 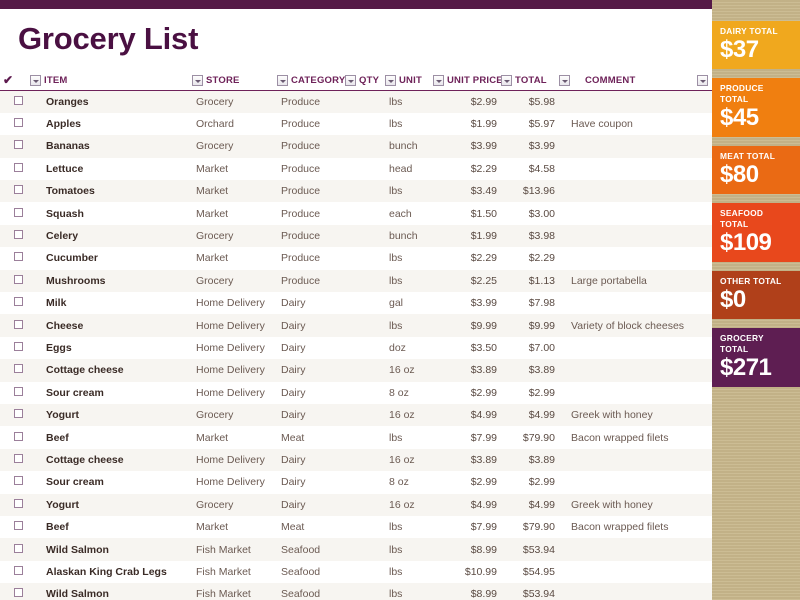 I want to click on cell-unit: gal, so click(x=409, y=303).